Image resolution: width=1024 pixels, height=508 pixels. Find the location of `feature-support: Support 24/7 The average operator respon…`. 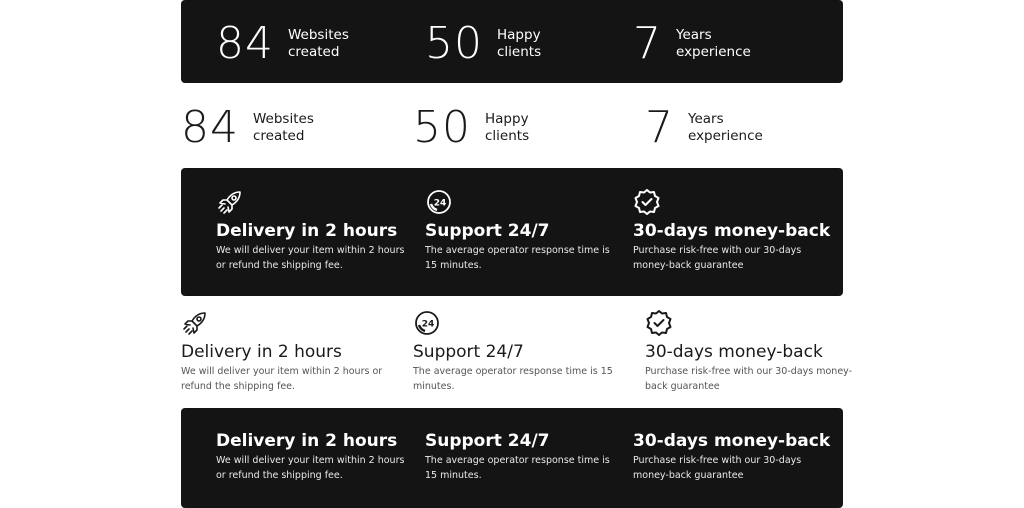

feature-support: Support 24/7 The average operator respon… is located at coordinates (517, 456).